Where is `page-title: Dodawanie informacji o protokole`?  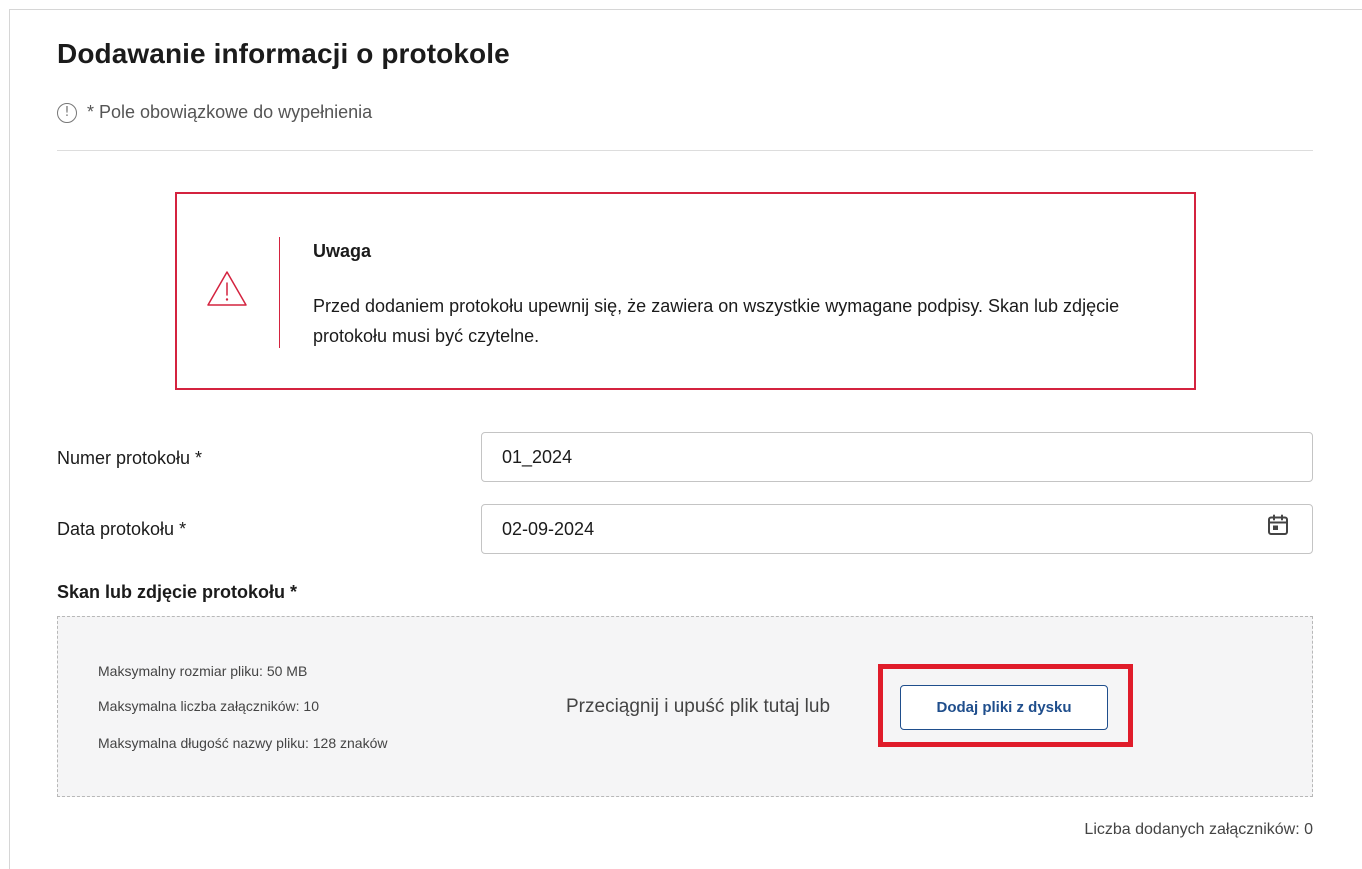
page-title: Dodawanie informacji o protokole is located at coordinates (283, 53).